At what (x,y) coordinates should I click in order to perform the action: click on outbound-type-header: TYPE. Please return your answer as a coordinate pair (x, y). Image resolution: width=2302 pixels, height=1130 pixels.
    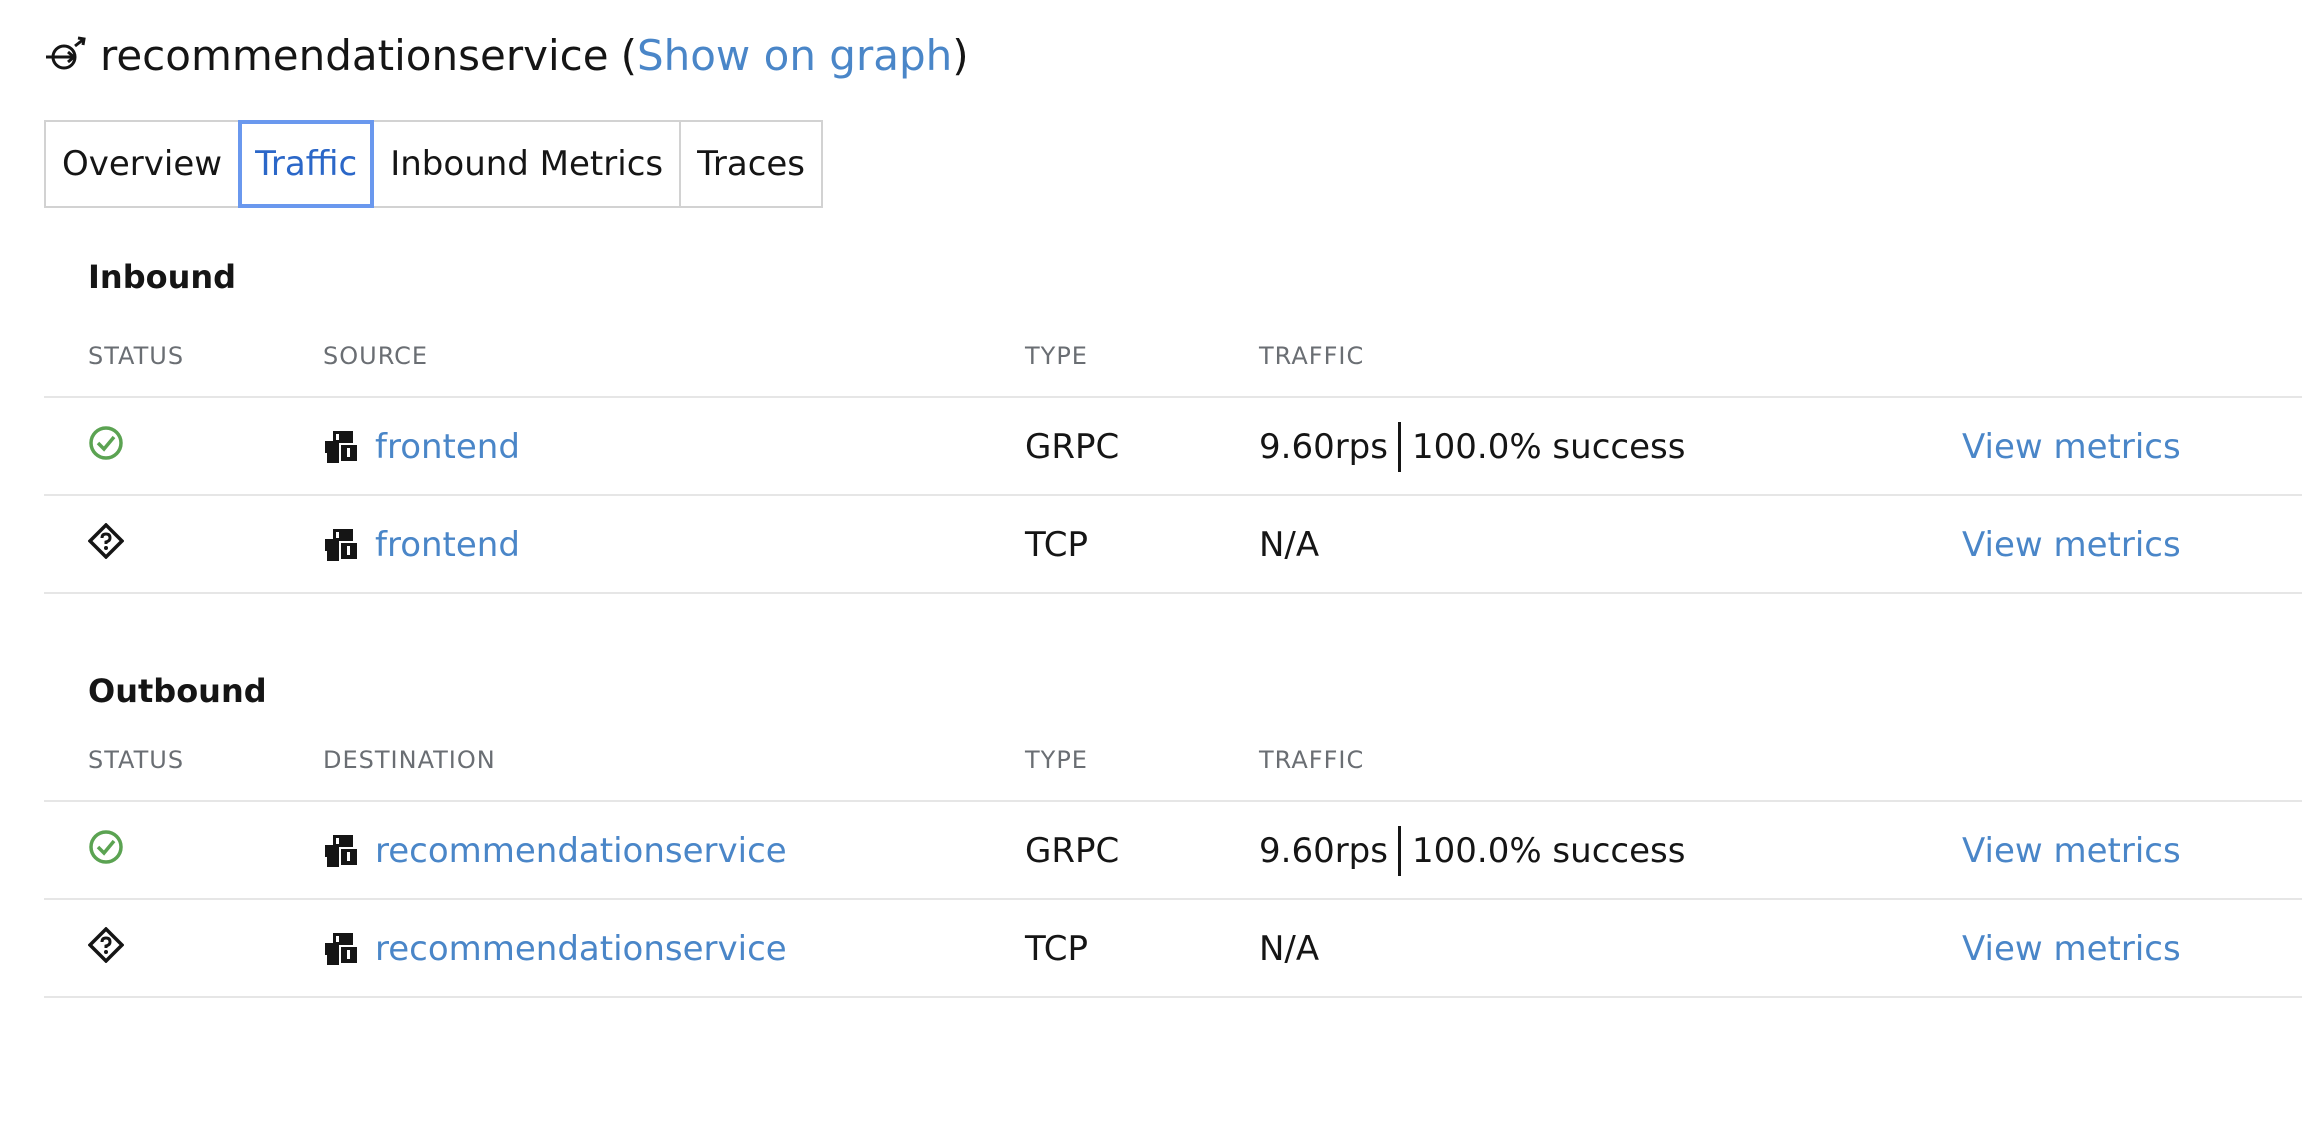
    Looking at the image, I should click on (1056, 760).